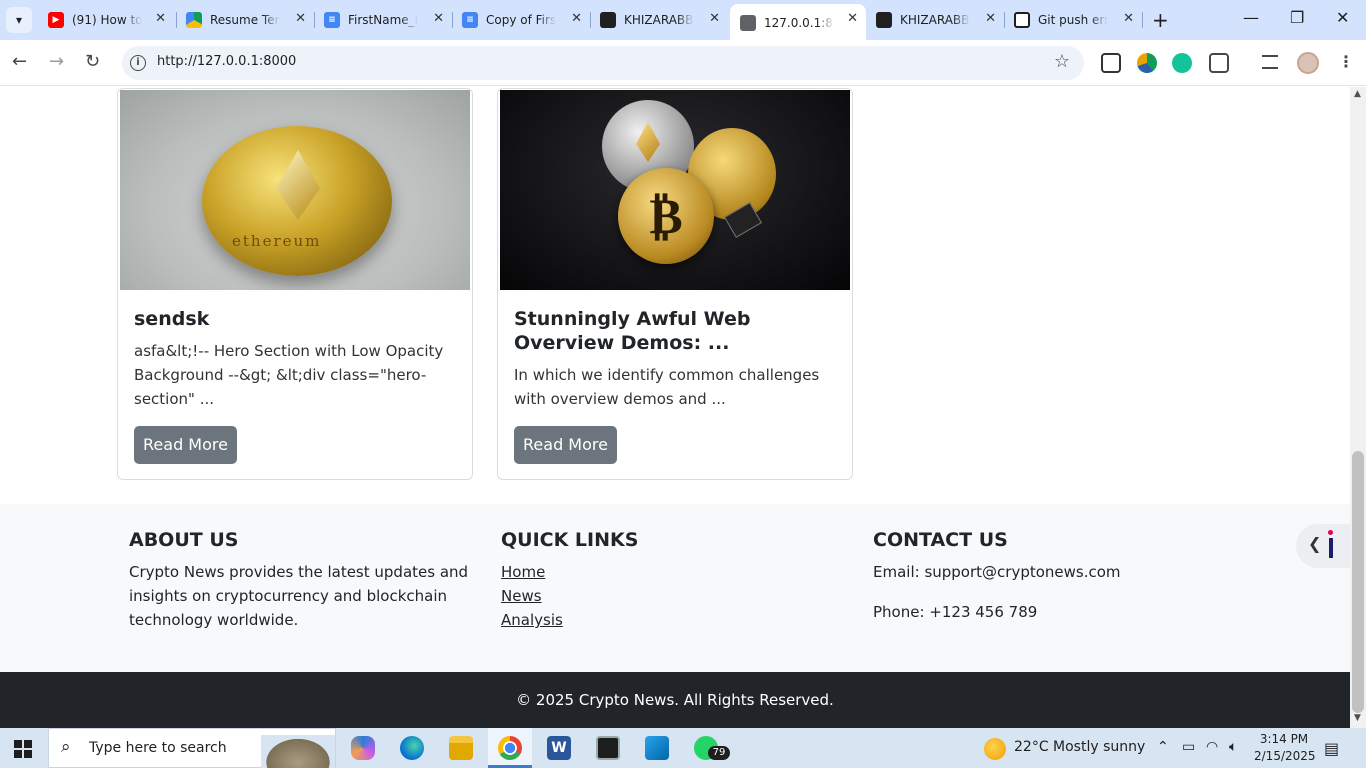 This screenshot has width=1366, height=768. I want to click on forward-button: →, so click(56, 61).